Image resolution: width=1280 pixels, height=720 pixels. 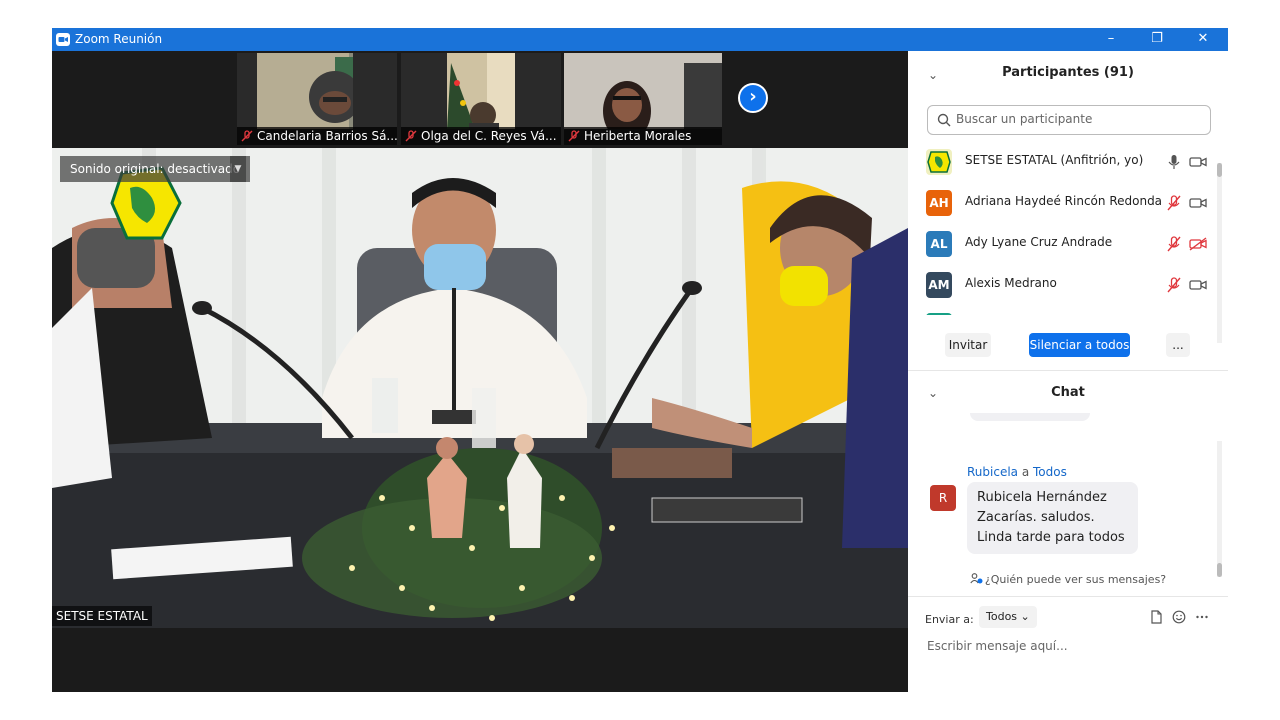 I want to click on who-can-see-text: ¿Quién puede ver sus mensajes?, so click(x=1075, y=579).